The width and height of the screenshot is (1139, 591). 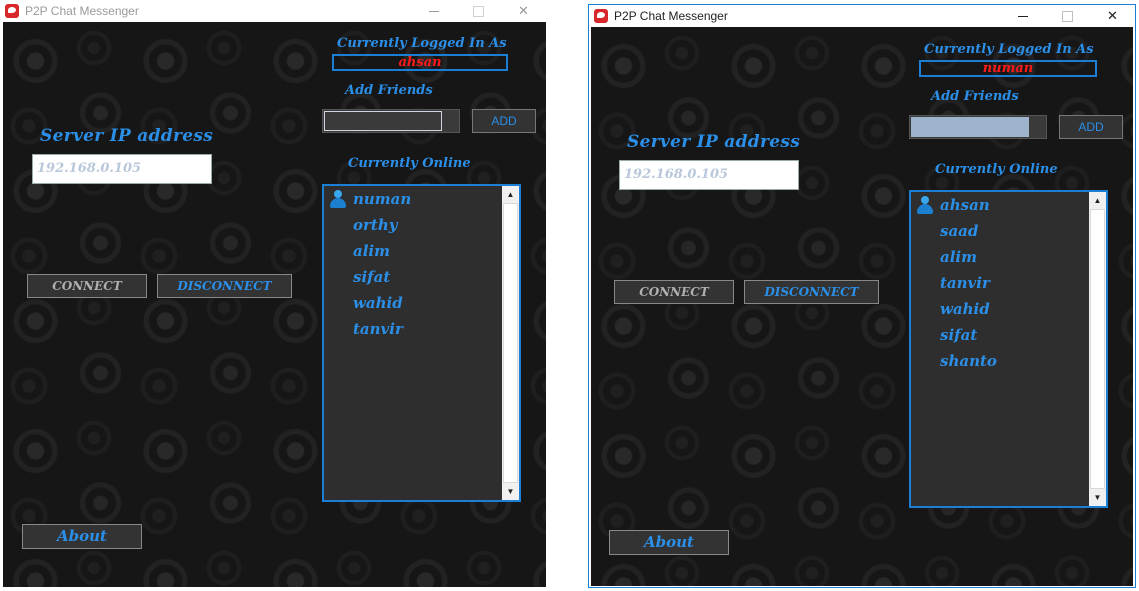 What do you see at coordinates (413, 343) in the screenshot?
I see `online-users-items: numan orthy alim sifat wahid tanvir` at bounding box center [413, 343].